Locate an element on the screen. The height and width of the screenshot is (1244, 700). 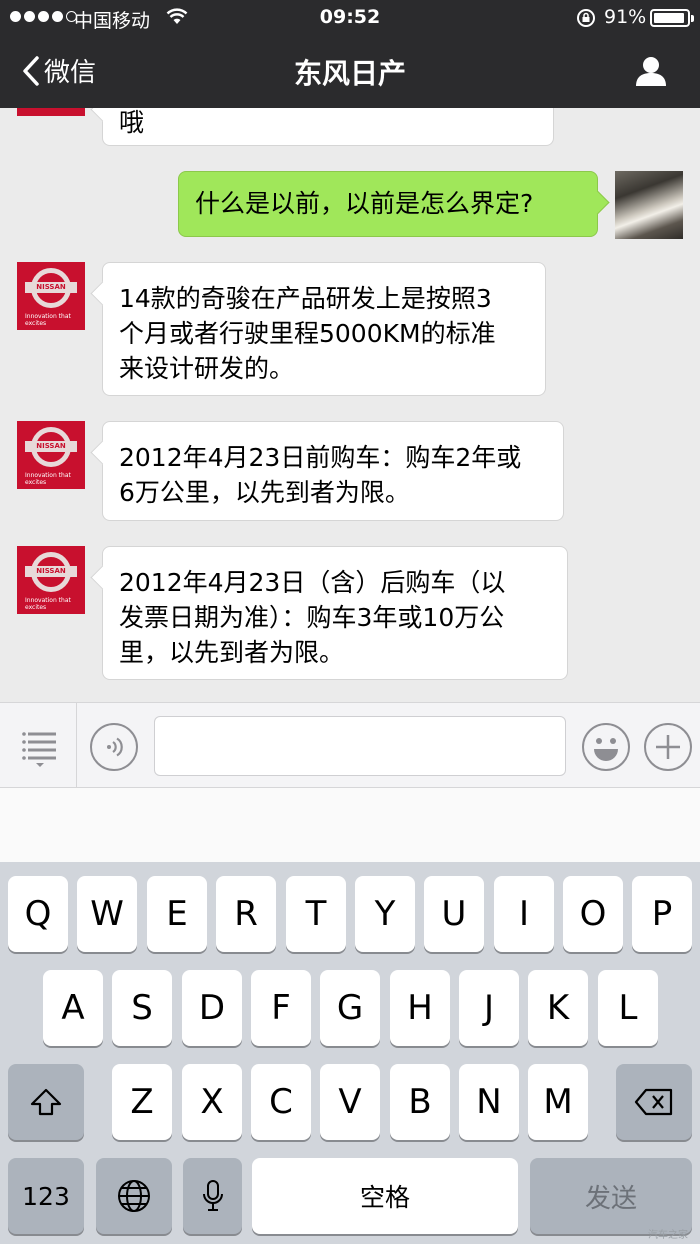
message-input is located at coordinates (360, 746).